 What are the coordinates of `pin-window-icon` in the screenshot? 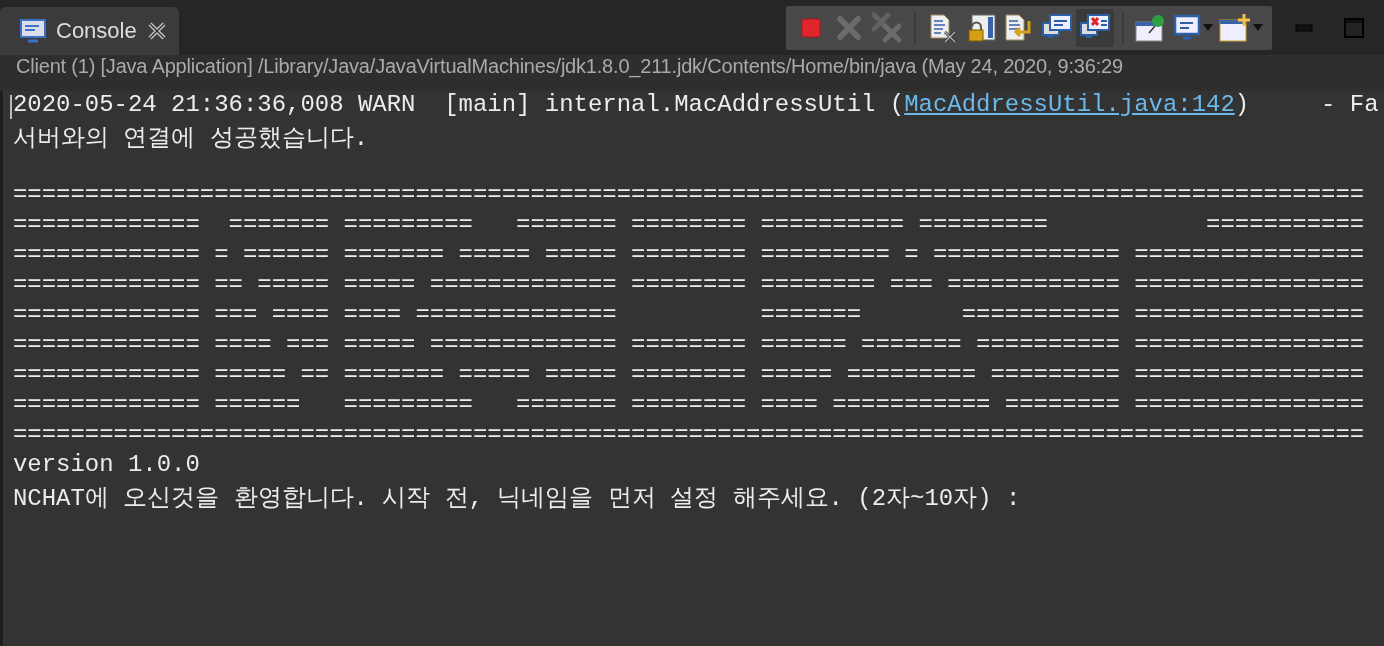 It's located at (1151, 27).